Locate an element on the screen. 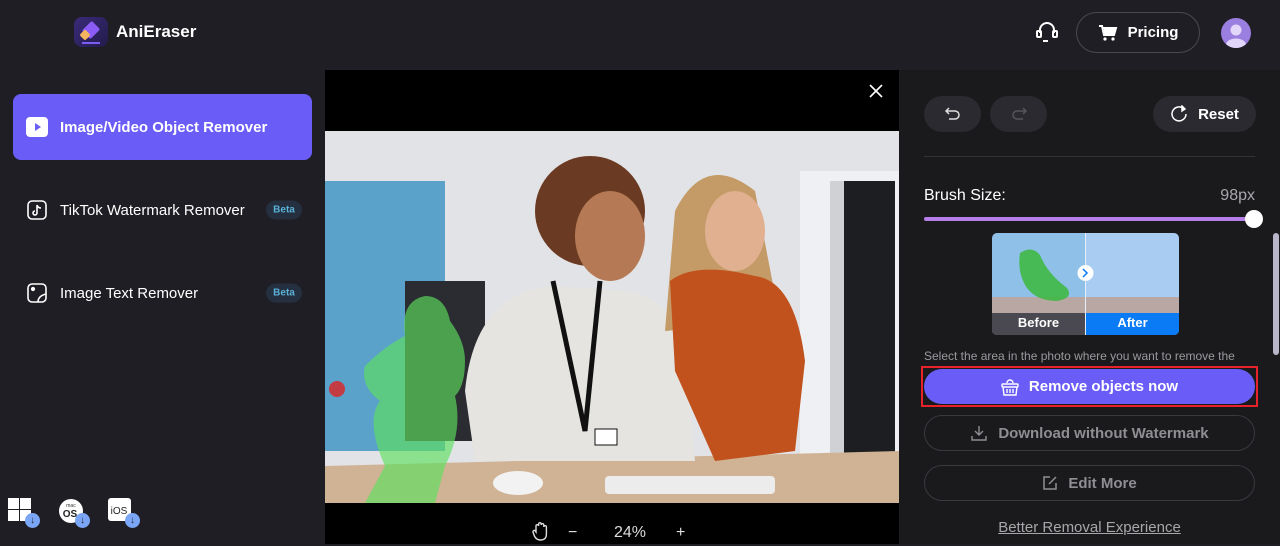 The width and height of the screenshot is (1280, 546). zoom-in-button: + is located at coordinates (684, 533).